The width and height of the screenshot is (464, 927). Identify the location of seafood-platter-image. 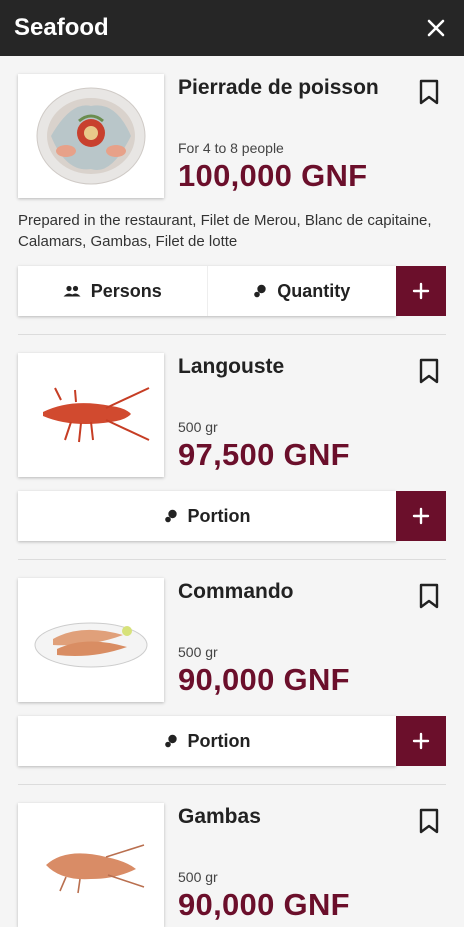
(91, 136).